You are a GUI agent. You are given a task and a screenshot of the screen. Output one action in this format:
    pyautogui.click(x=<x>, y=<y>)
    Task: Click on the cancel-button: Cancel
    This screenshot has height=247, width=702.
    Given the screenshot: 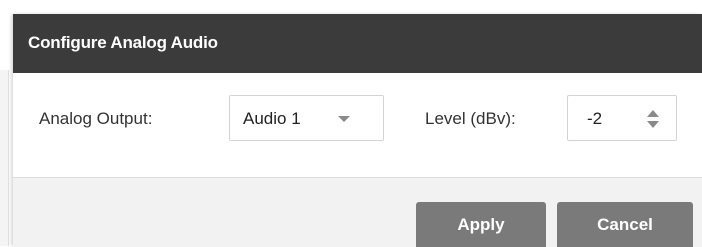 What is the action you would take?
    pyautogui.click(x=625, y=224)
    